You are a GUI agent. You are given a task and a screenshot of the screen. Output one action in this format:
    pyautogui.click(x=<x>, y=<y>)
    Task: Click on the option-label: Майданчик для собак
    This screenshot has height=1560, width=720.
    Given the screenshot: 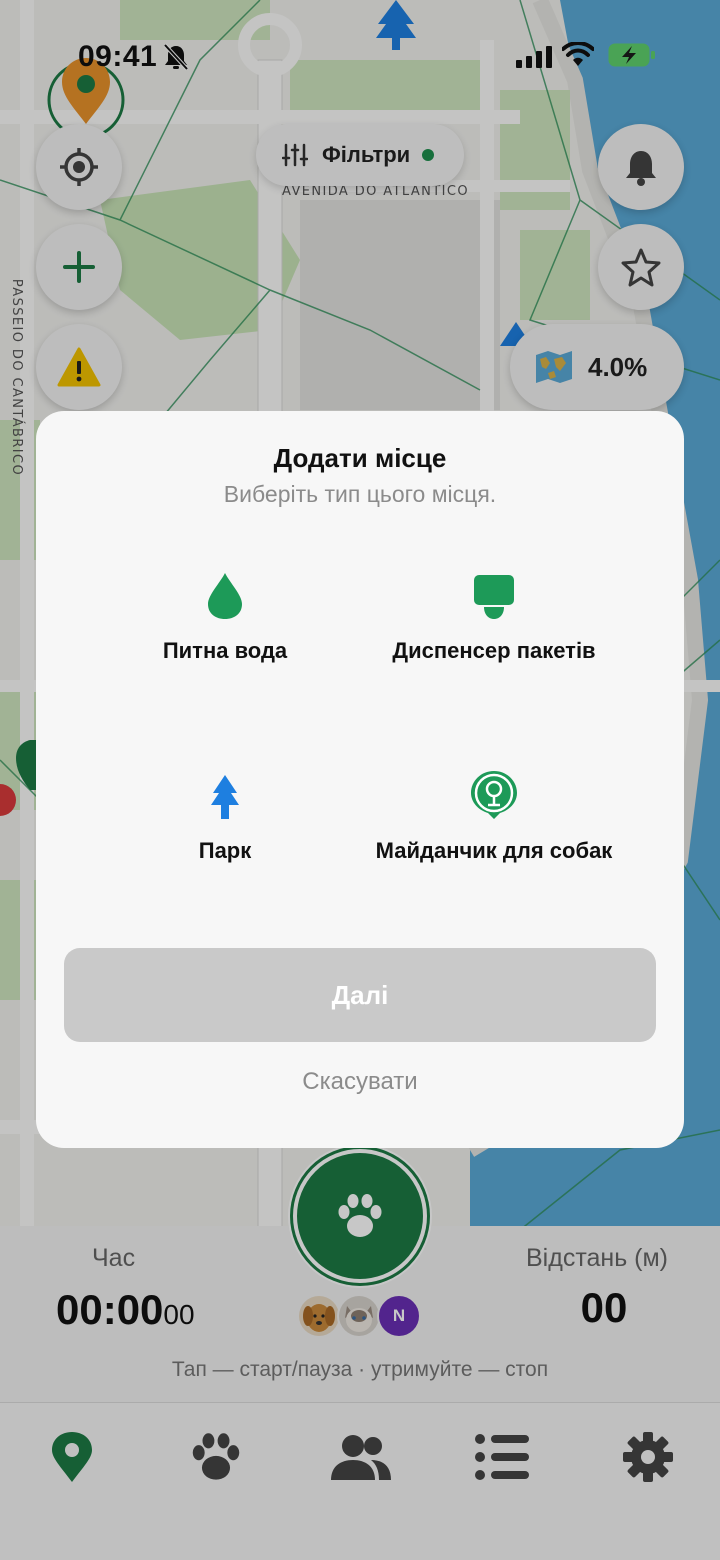 What is the action you would take?
    pyautogui.click(x=494, y=850)
    